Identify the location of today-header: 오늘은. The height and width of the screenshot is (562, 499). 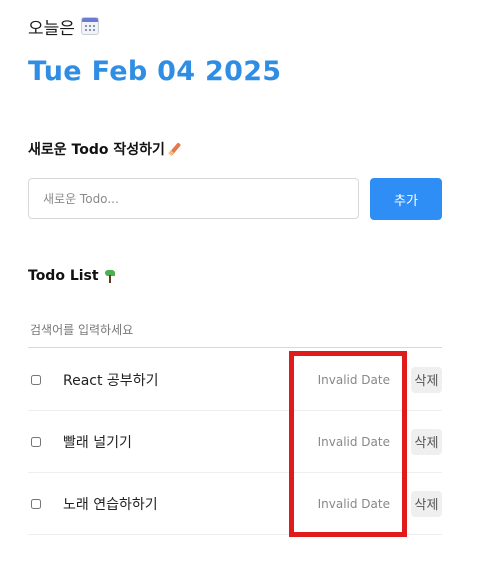
(63, 26).